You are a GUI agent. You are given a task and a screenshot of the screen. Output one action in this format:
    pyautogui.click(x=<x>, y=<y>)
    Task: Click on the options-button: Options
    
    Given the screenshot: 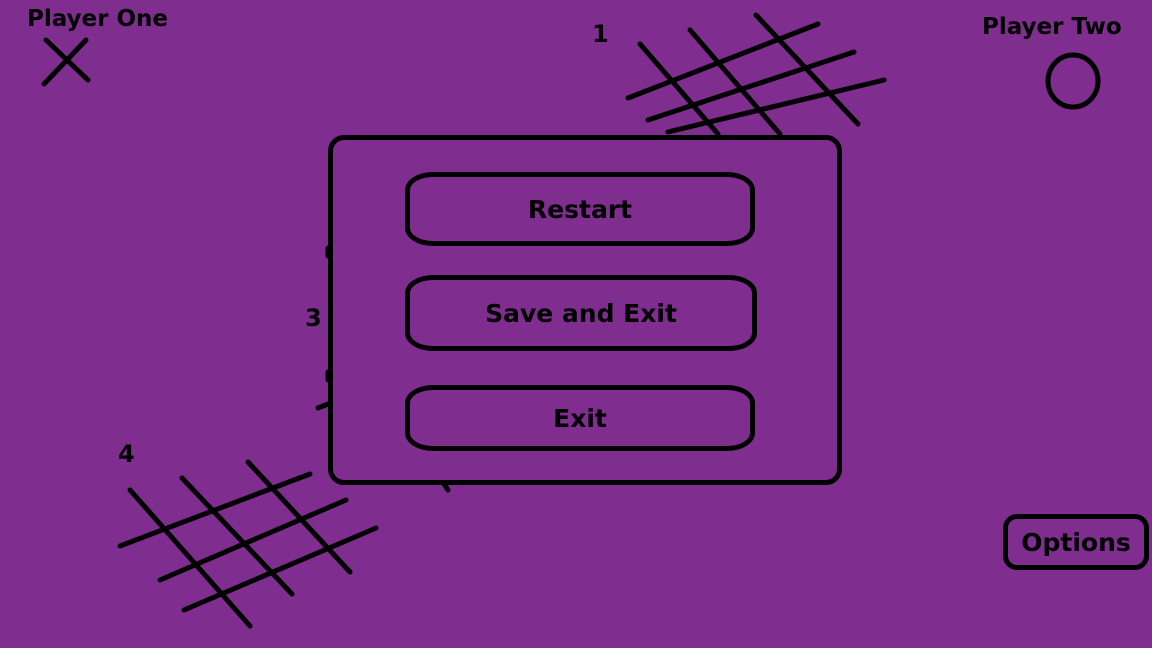 What is the action you would take?
    pyautogui.click(x=1076, y=542)
    